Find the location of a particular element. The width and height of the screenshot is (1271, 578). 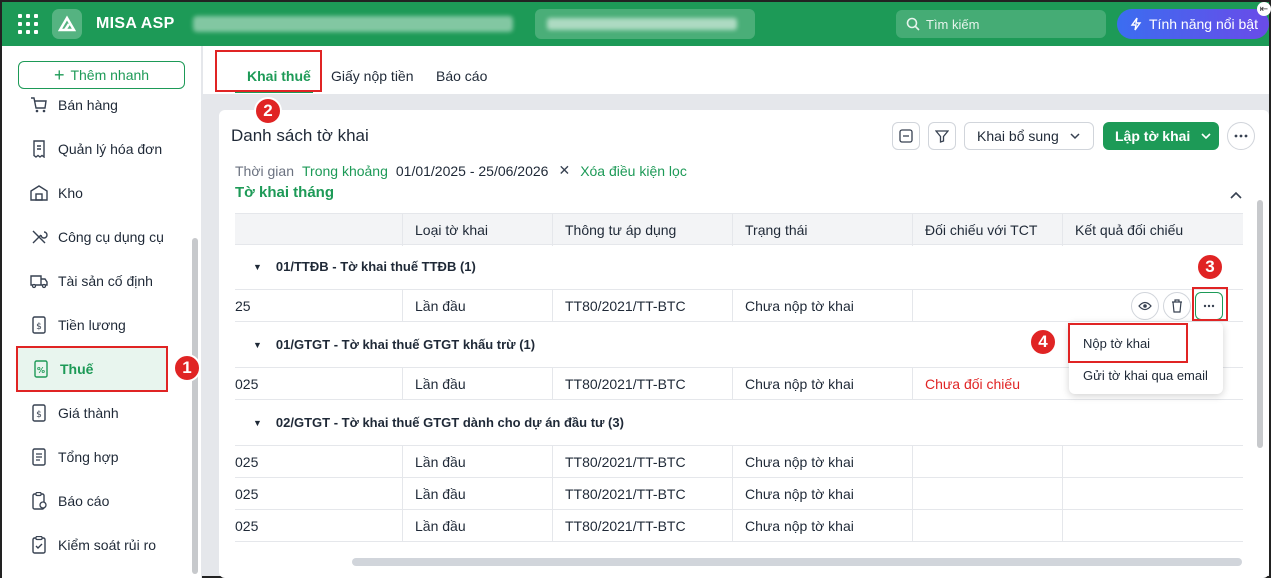

collapse-arrow-icon: ⇤ is located at coordinates (1264, 9).